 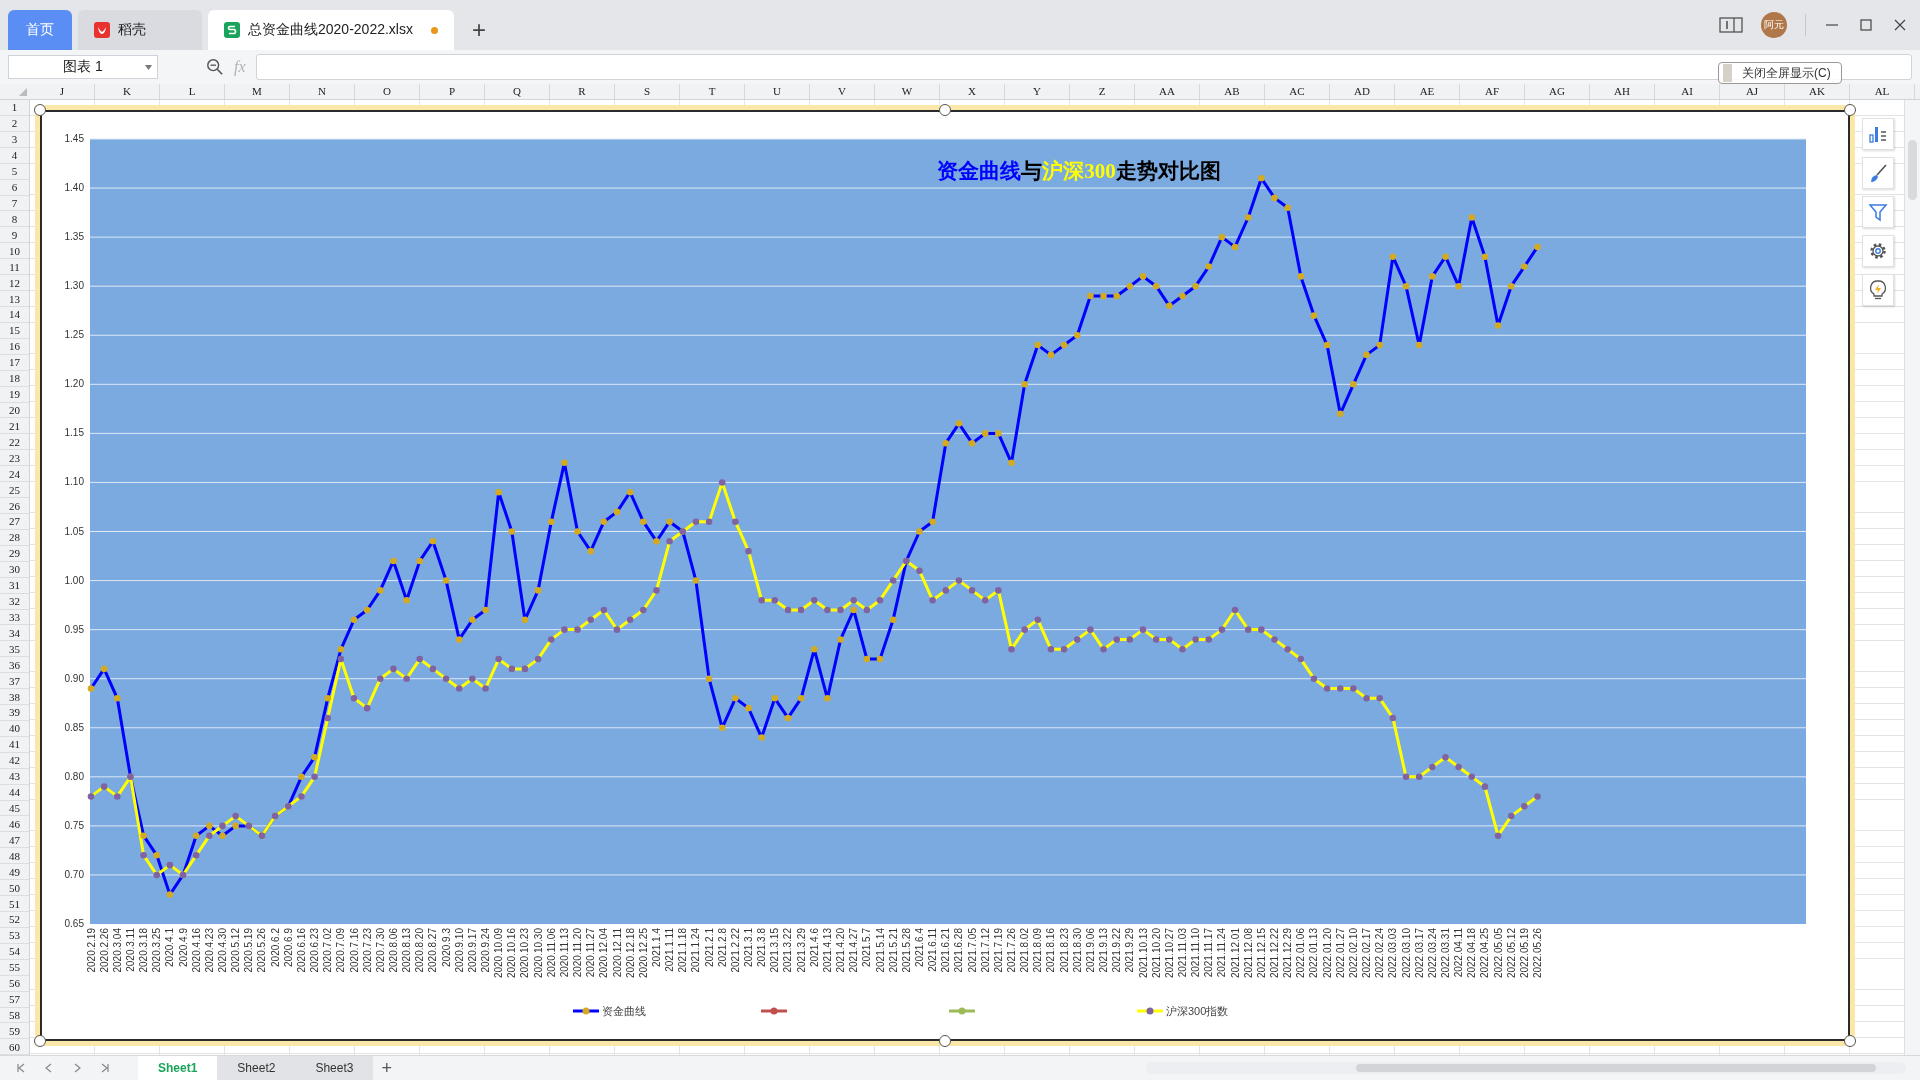 I want to click on row-header: 51, so click(x=14, y=904).